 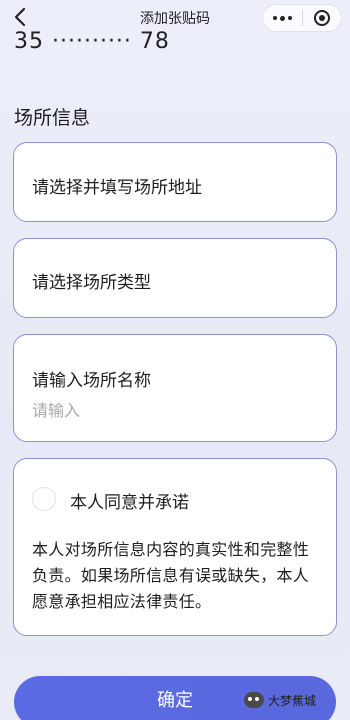 I want to click on close-circle-icon, so click(x=321, y=18).